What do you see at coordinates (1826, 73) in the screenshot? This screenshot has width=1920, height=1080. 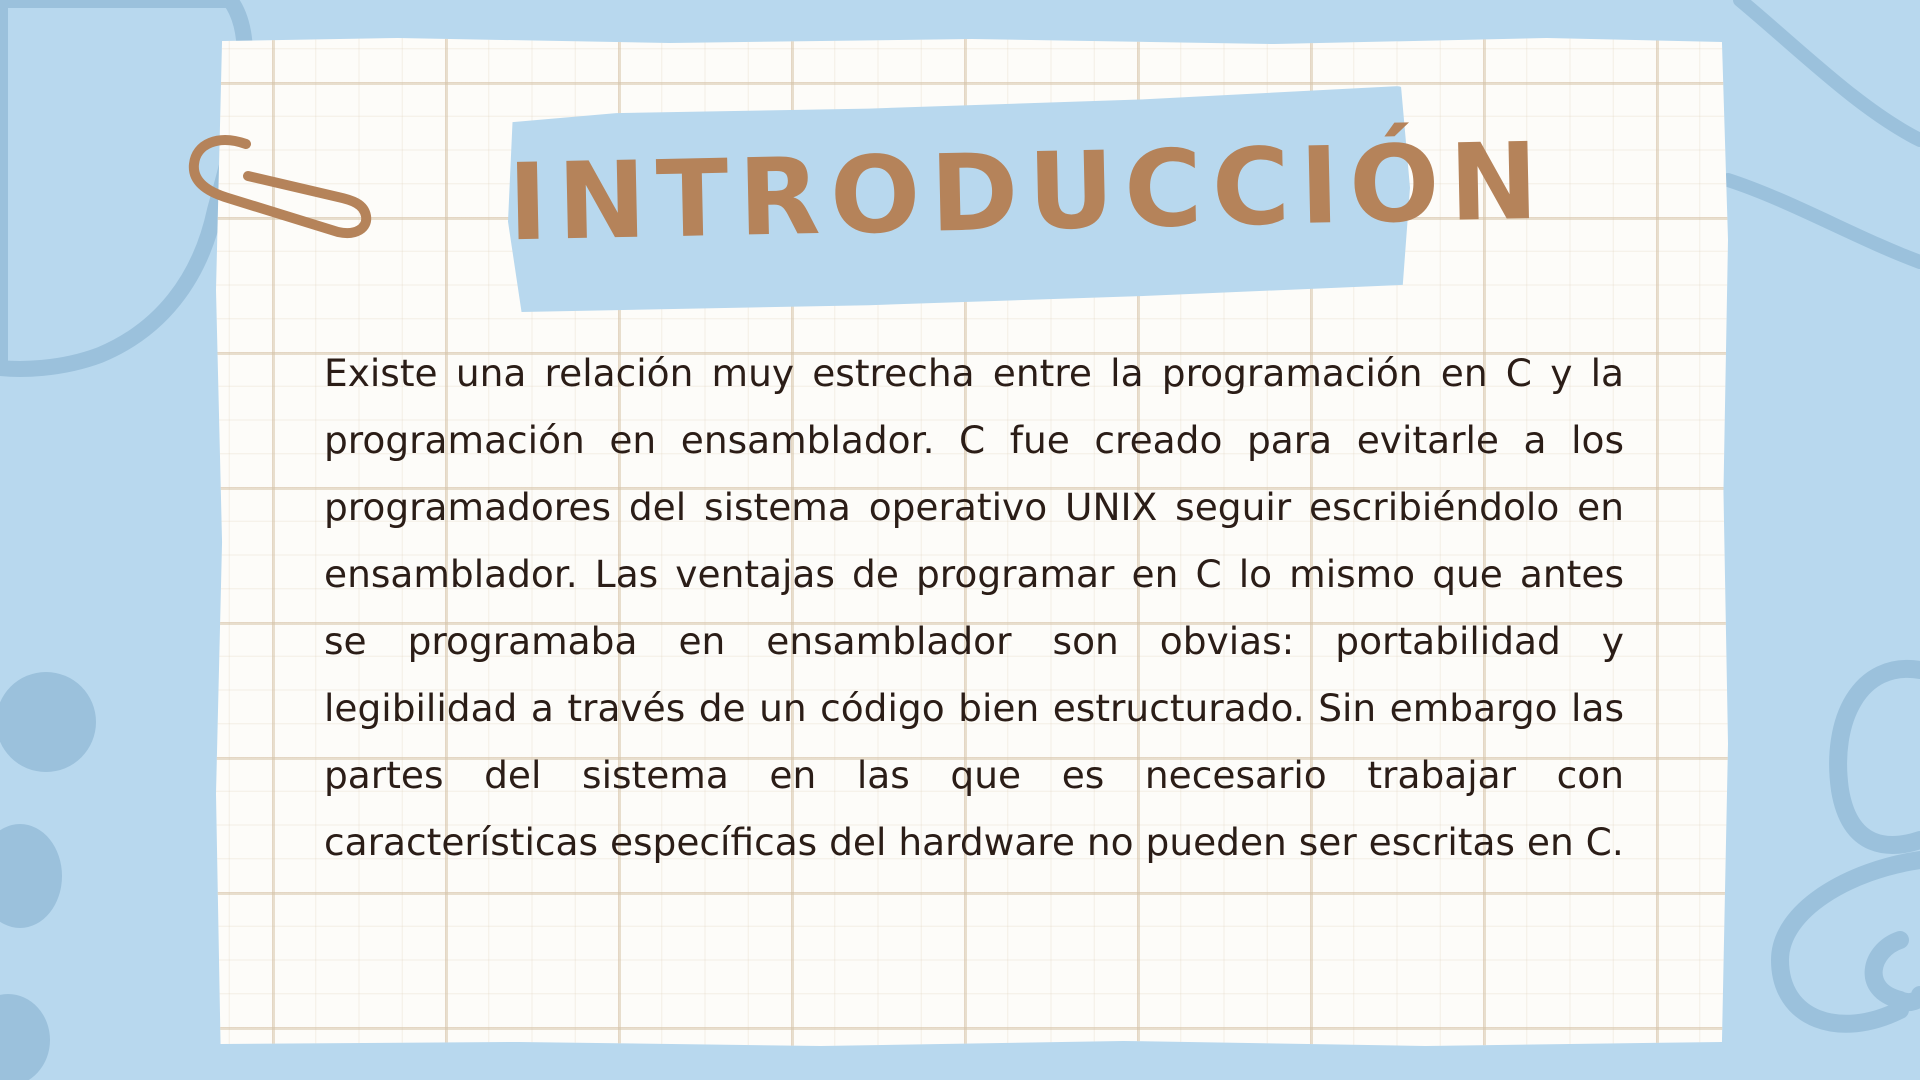 I see `swirl-top-right` at bounding box center [1826, 73].